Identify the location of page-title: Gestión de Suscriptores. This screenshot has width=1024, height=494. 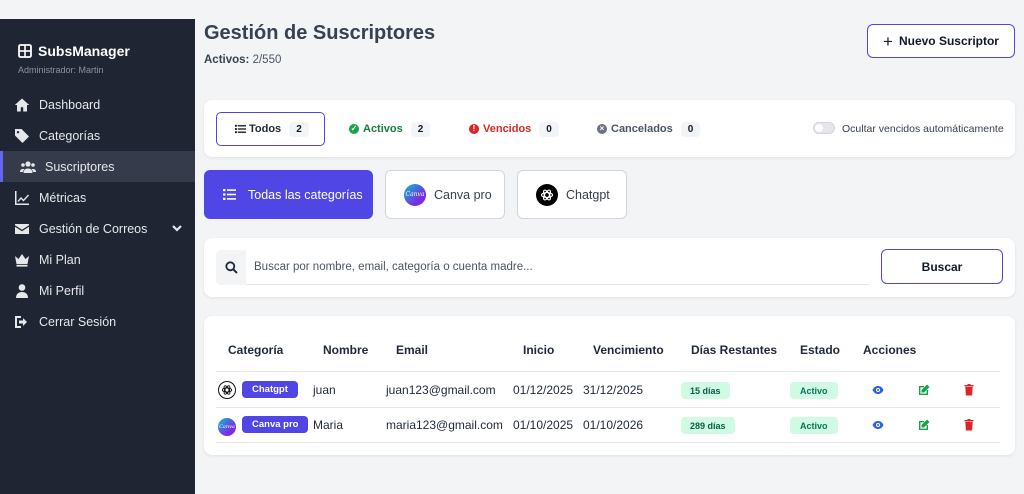
(320, 33).